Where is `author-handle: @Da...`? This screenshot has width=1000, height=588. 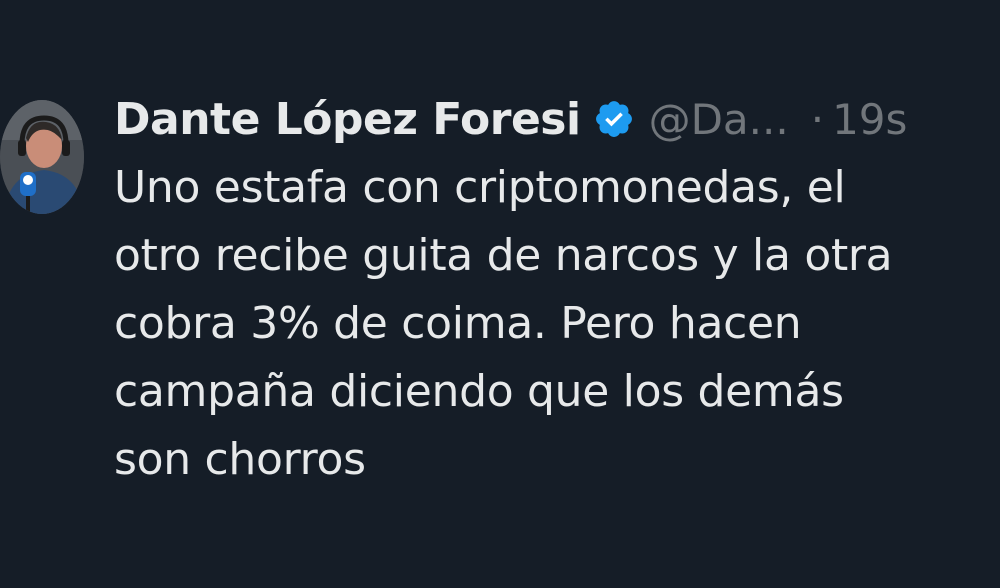 author-handle: @Da... is located at coordinates (719, 119).